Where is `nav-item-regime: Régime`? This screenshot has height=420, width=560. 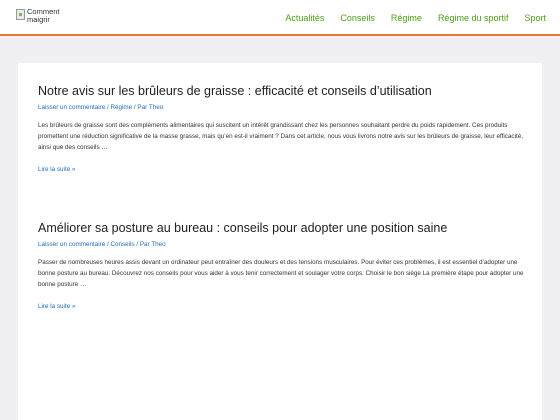 nav-item-regime: Régime is located at coordinates (406, 18).